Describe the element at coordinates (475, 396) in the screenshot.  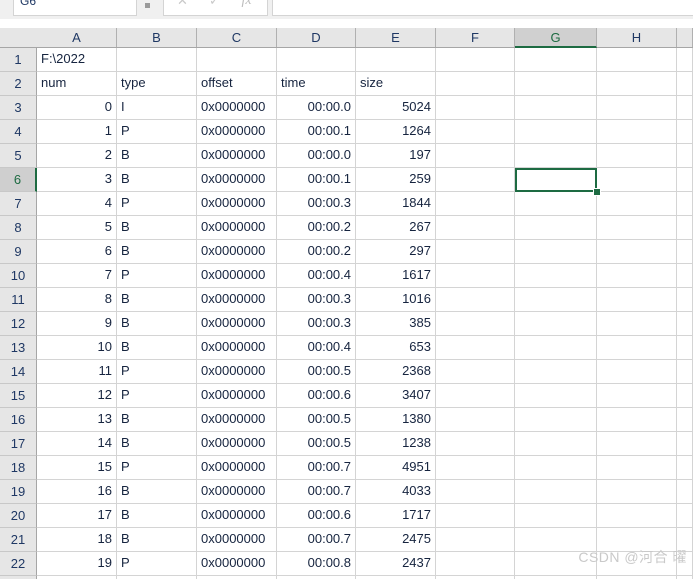
I see `cell-F15` at that location.